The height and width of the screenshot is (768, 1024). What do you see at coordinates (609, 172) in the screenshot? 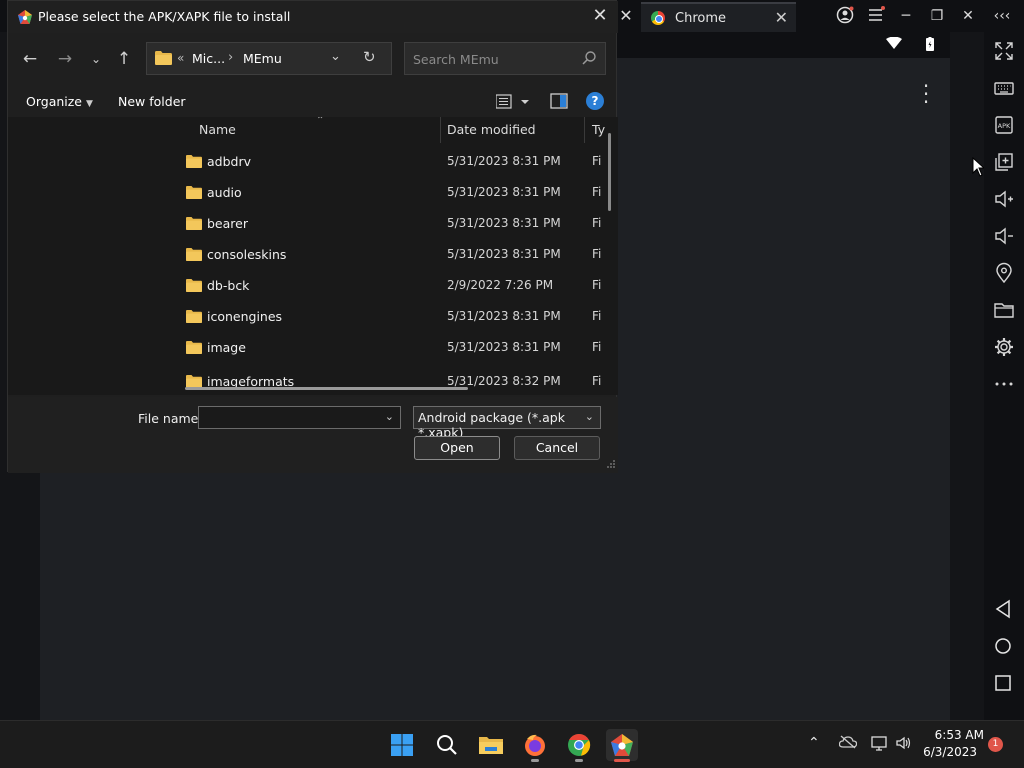
I see `vertical-scrollbar` at bounding box center [609, 172].